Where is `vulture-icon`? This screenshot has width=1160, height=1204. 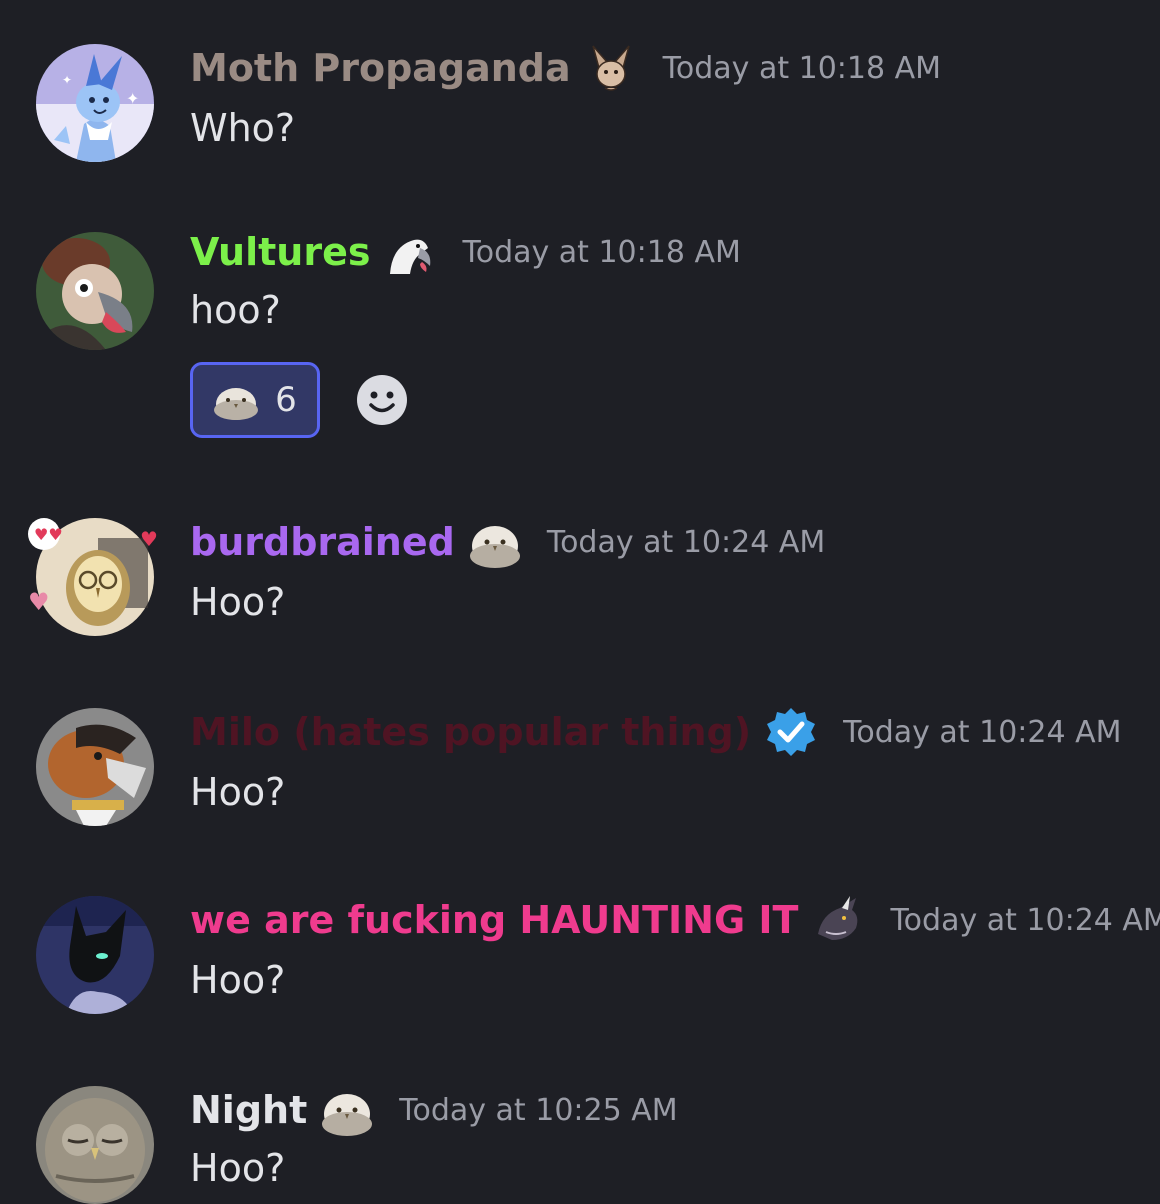
vulture-icon is located at coordinates (410, 252).